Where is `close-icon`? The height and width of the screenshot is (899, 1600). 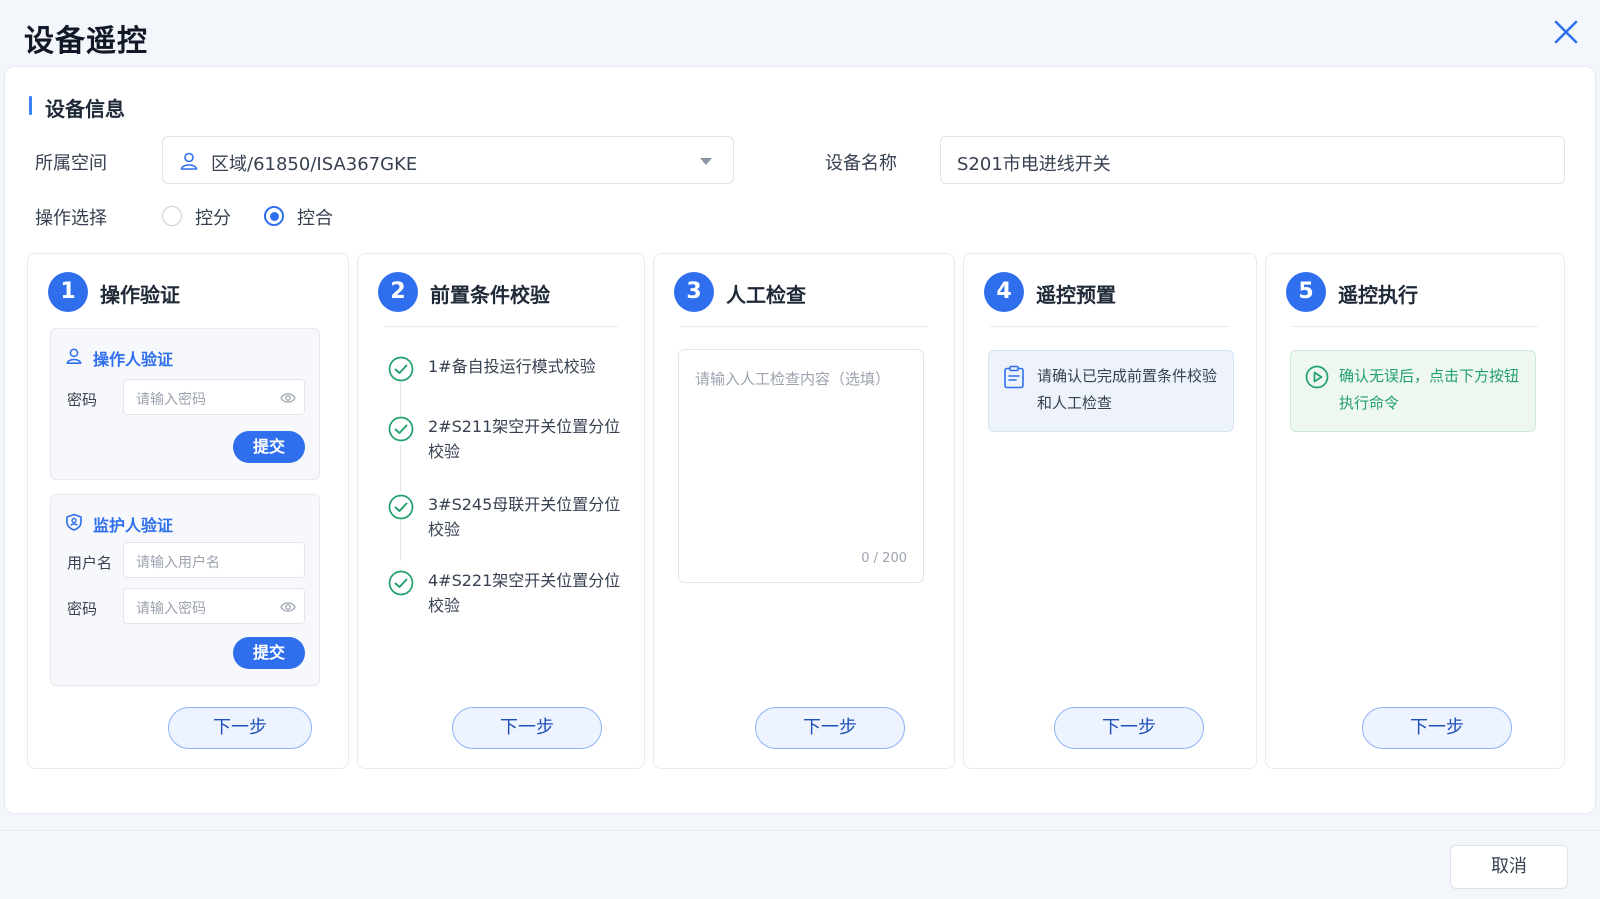 close-icon is located at coordinates (1566, 32).